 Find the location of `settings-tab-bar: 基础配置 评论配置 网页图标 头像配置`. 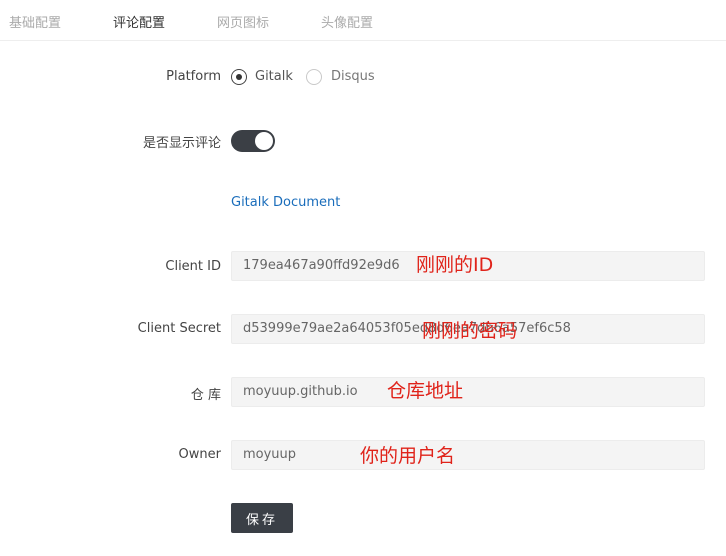

settings-tab-bar: 基础配置 评论配置 网页图标 头像配置 is located at coordinates (363, 20).